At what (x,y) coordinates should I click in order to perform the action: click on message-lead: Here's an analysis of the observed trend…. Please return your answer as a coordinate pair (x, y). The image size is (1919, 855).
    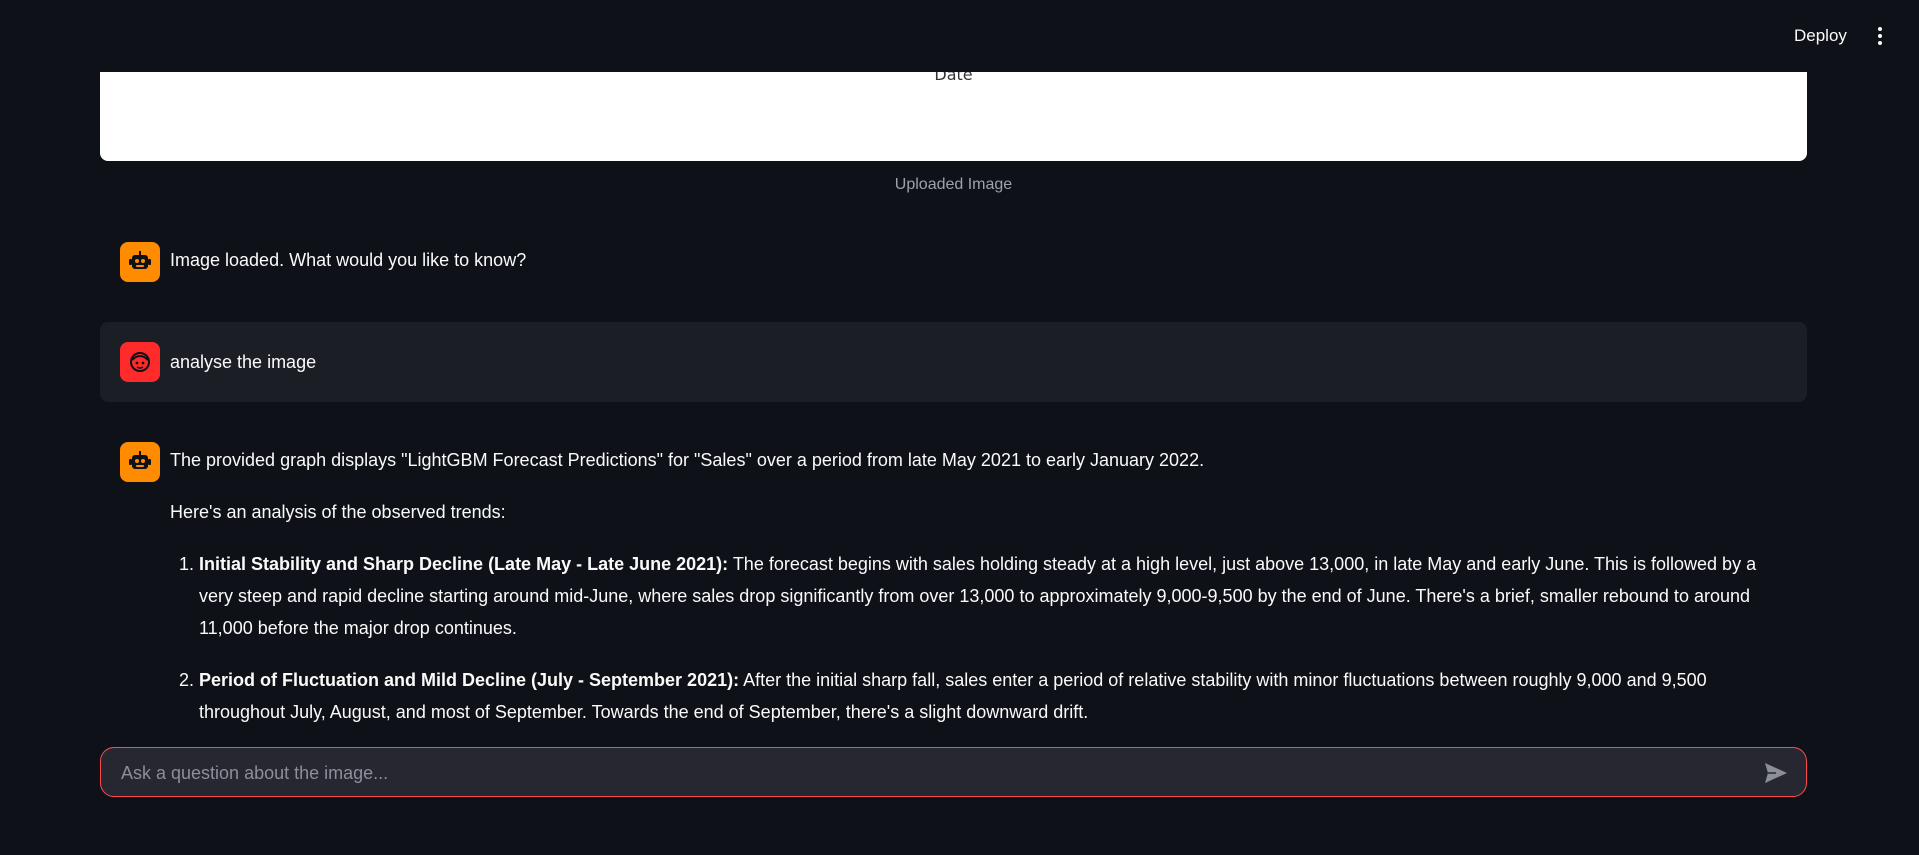
    Looking at the image, I should click on (338, 512).